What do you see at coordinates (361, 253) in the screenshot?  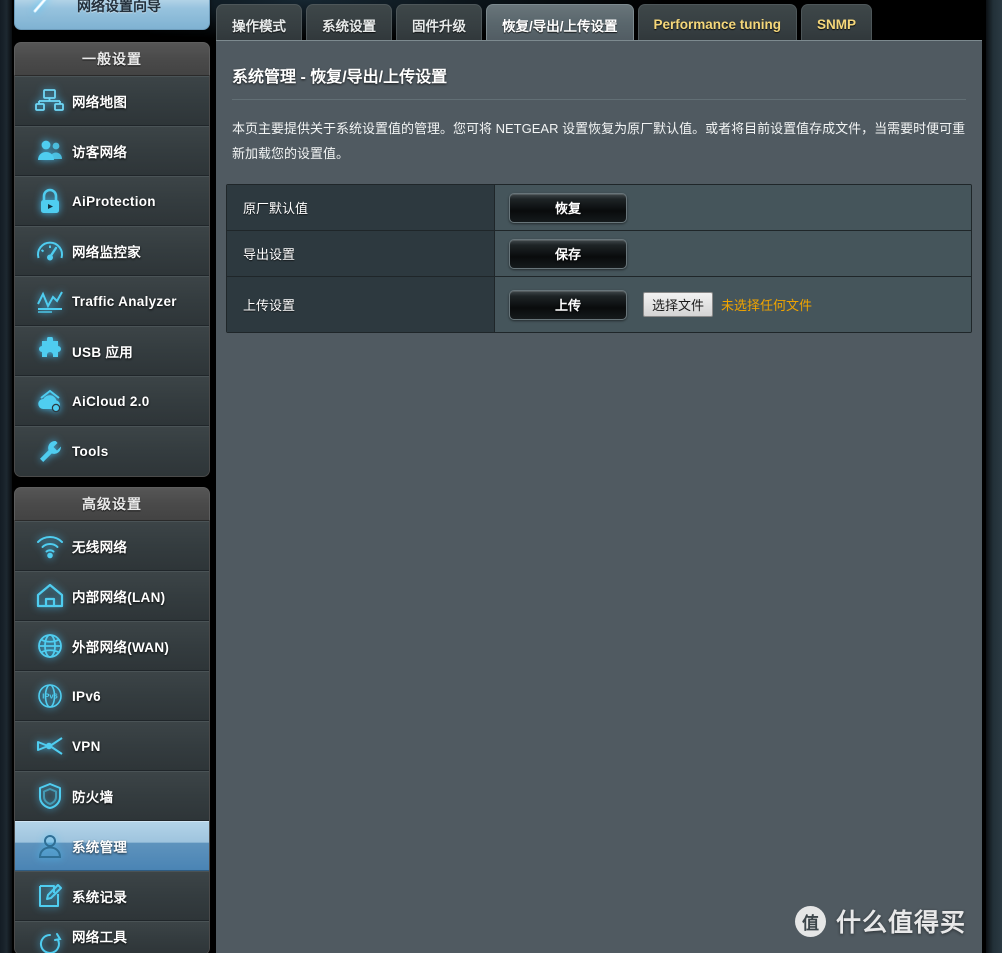 I see `row-label-cell: 导出设置` at bounding box center [361, 253].